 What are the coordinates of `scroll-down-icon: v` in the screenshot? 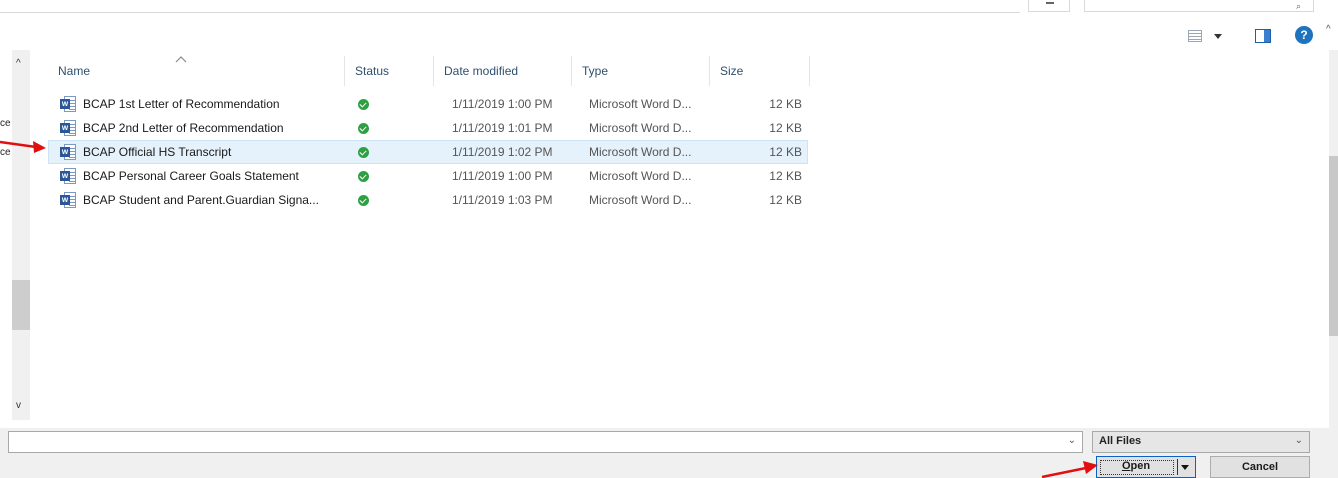 It's located at (18, 405).